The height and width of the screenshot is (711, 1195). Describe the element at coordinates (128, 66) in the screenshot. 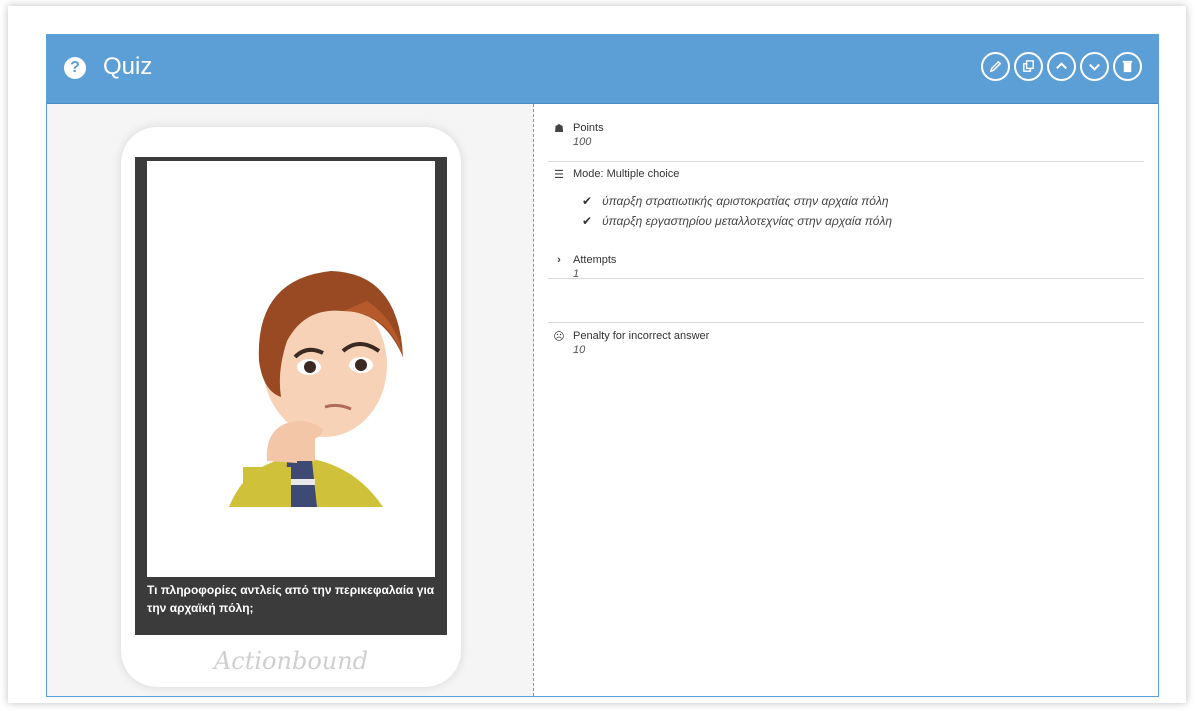

I see `card-title: Quiz` at that location.